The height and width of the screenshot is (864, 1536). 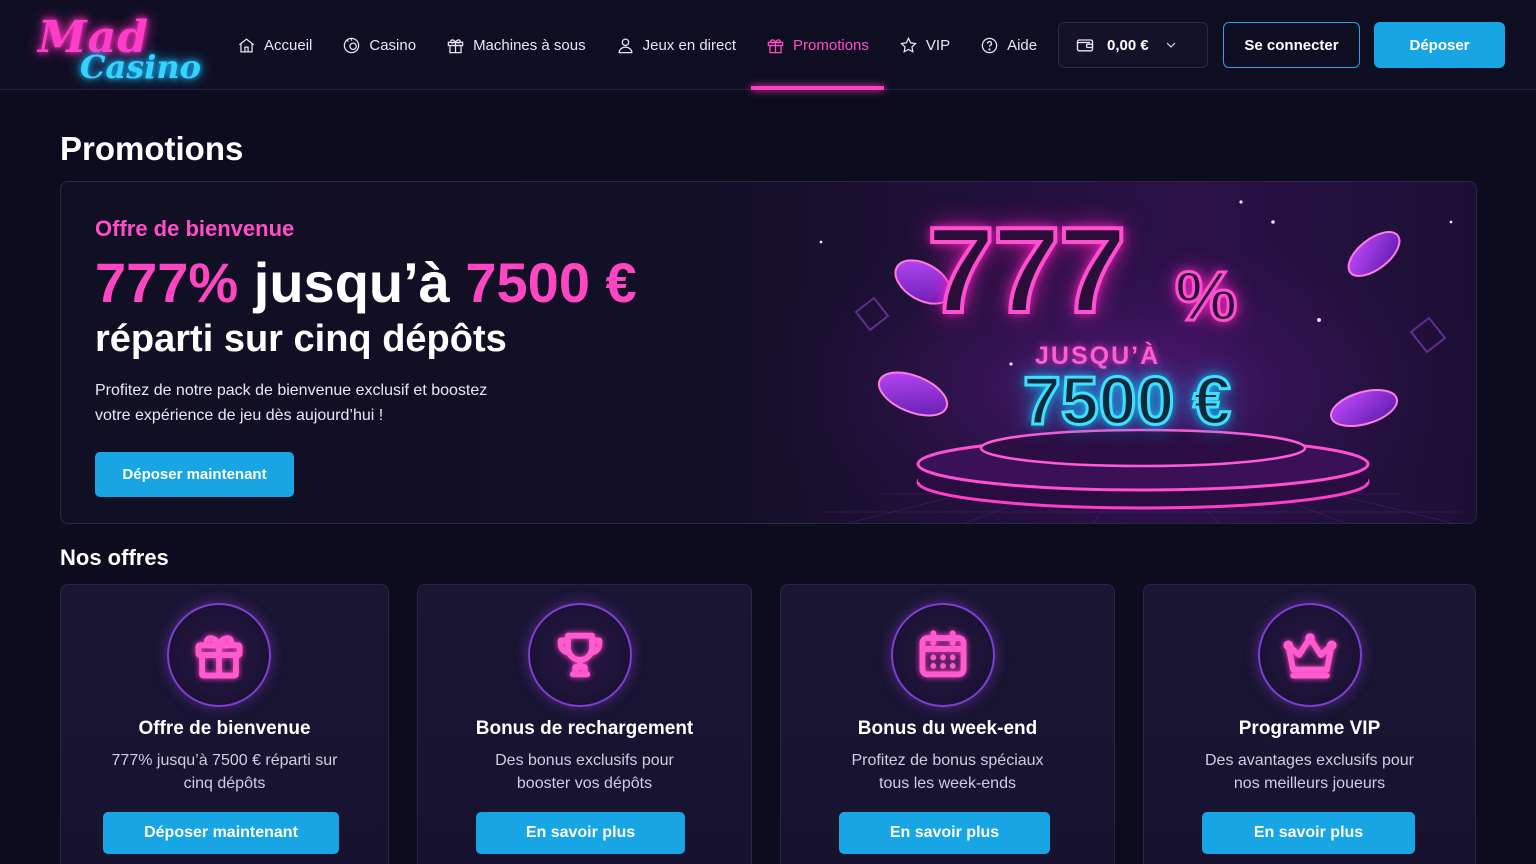 I want to click on neon-amount-text: 7500 €, so click(x=1127, y=401).